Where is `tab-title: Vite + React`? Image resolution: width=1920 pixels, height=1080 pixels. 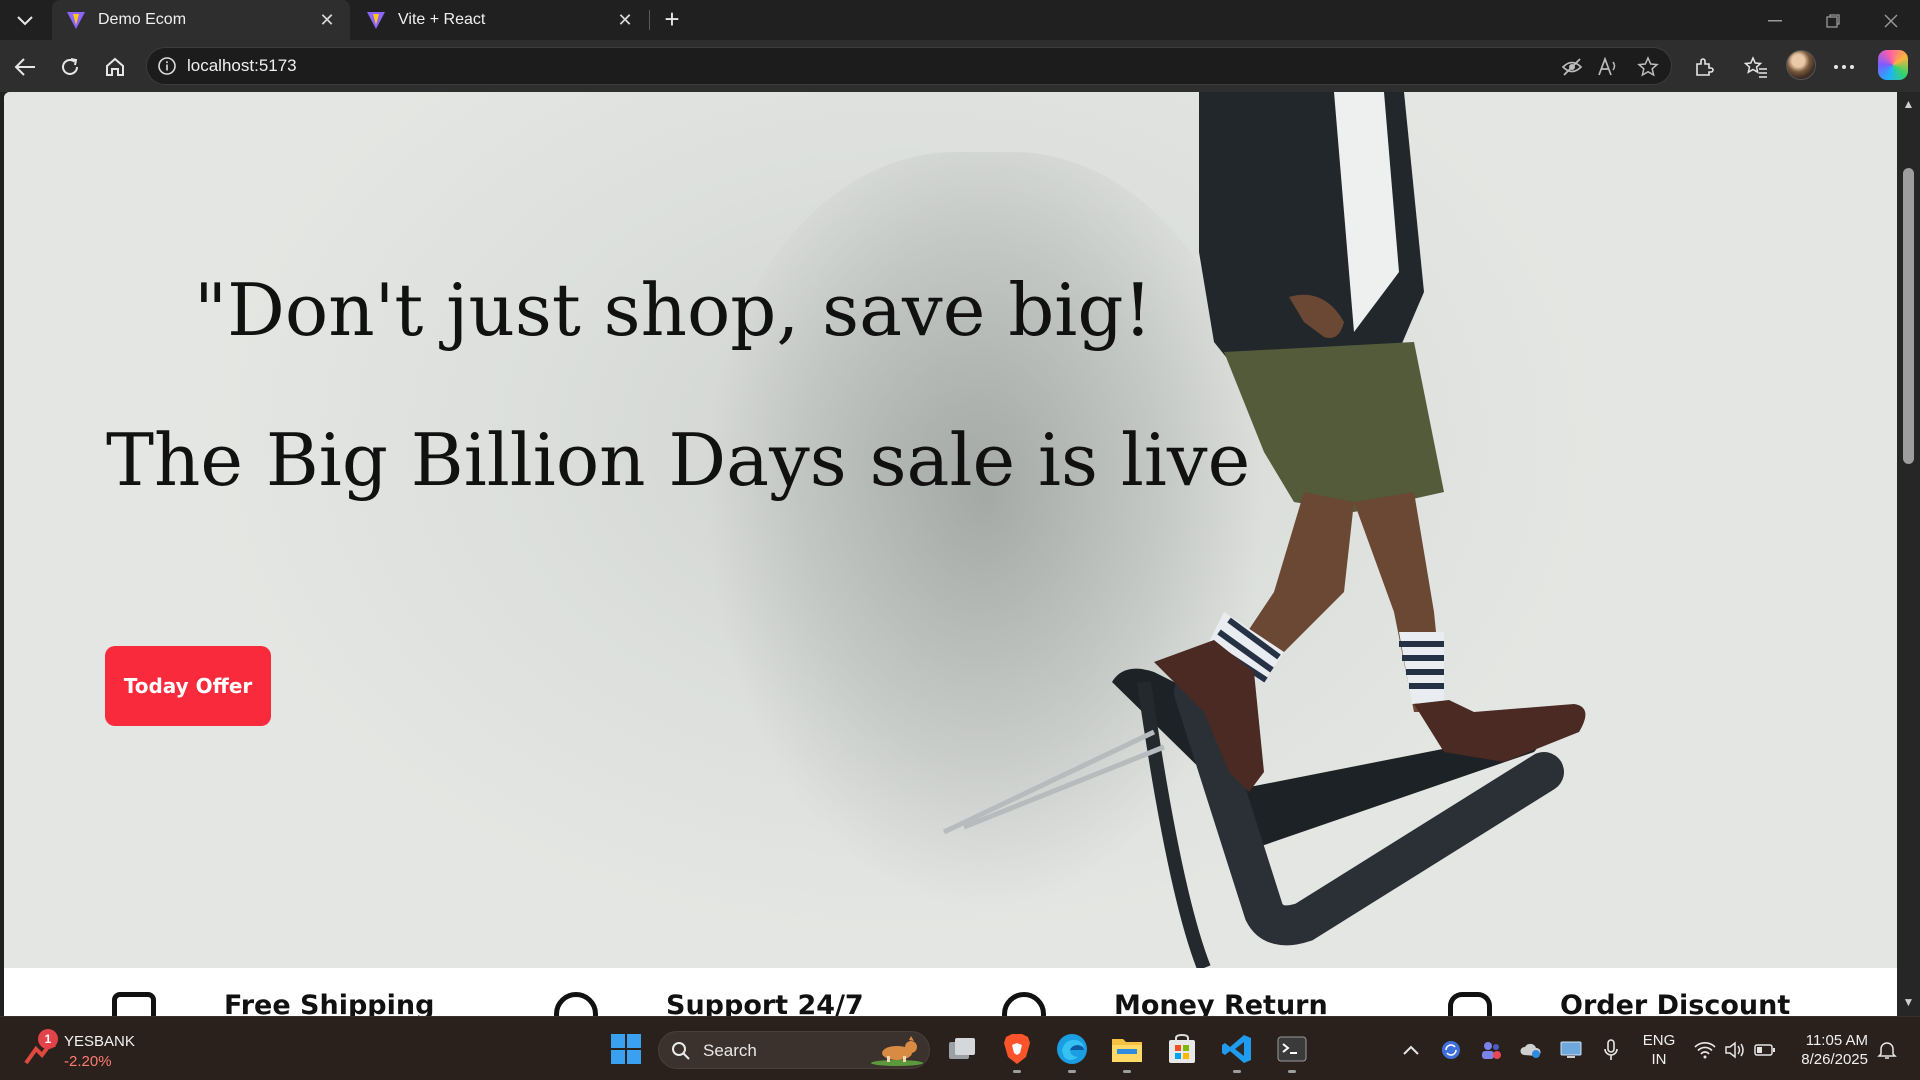
tab-title: Vite + React is located at coordinates (442, 19).